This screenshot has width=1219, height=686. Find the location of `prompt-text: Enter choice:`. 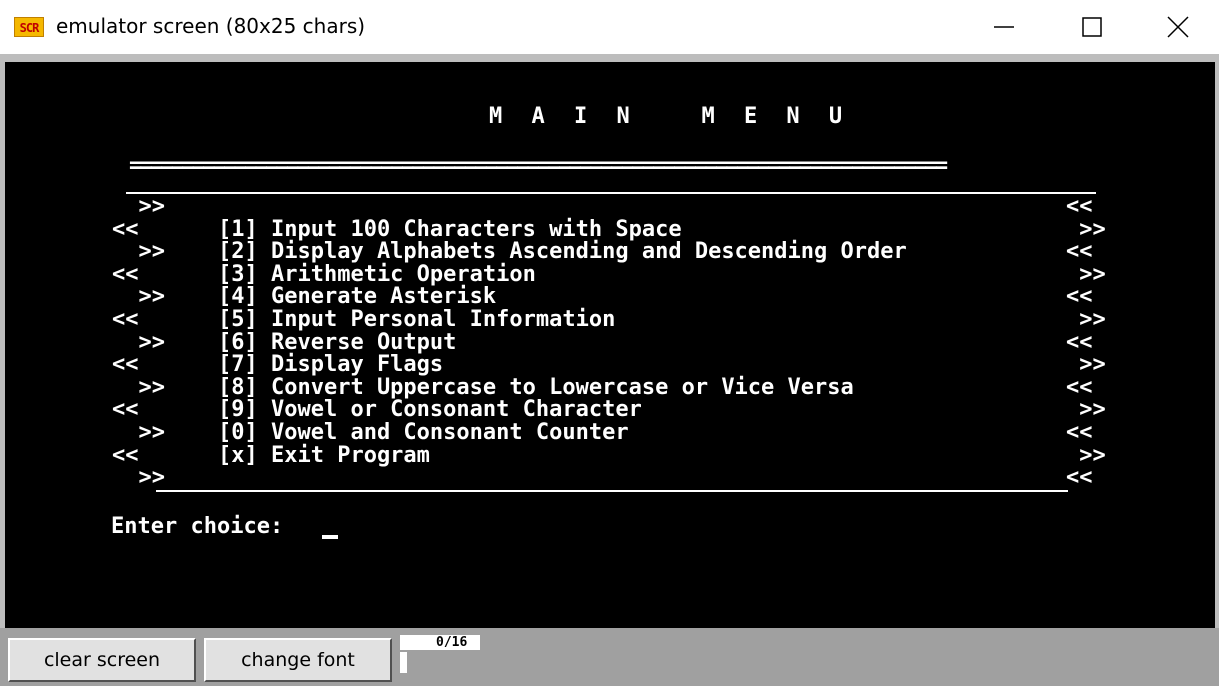

prompt-text: Enter choice: is located at coordinates (204, 526).